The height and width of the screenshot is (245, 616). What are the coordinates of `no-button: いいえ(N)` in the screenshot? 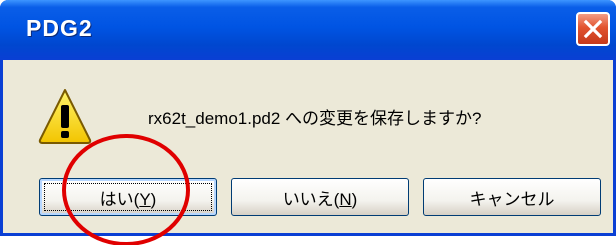 It's located at (320, 197).